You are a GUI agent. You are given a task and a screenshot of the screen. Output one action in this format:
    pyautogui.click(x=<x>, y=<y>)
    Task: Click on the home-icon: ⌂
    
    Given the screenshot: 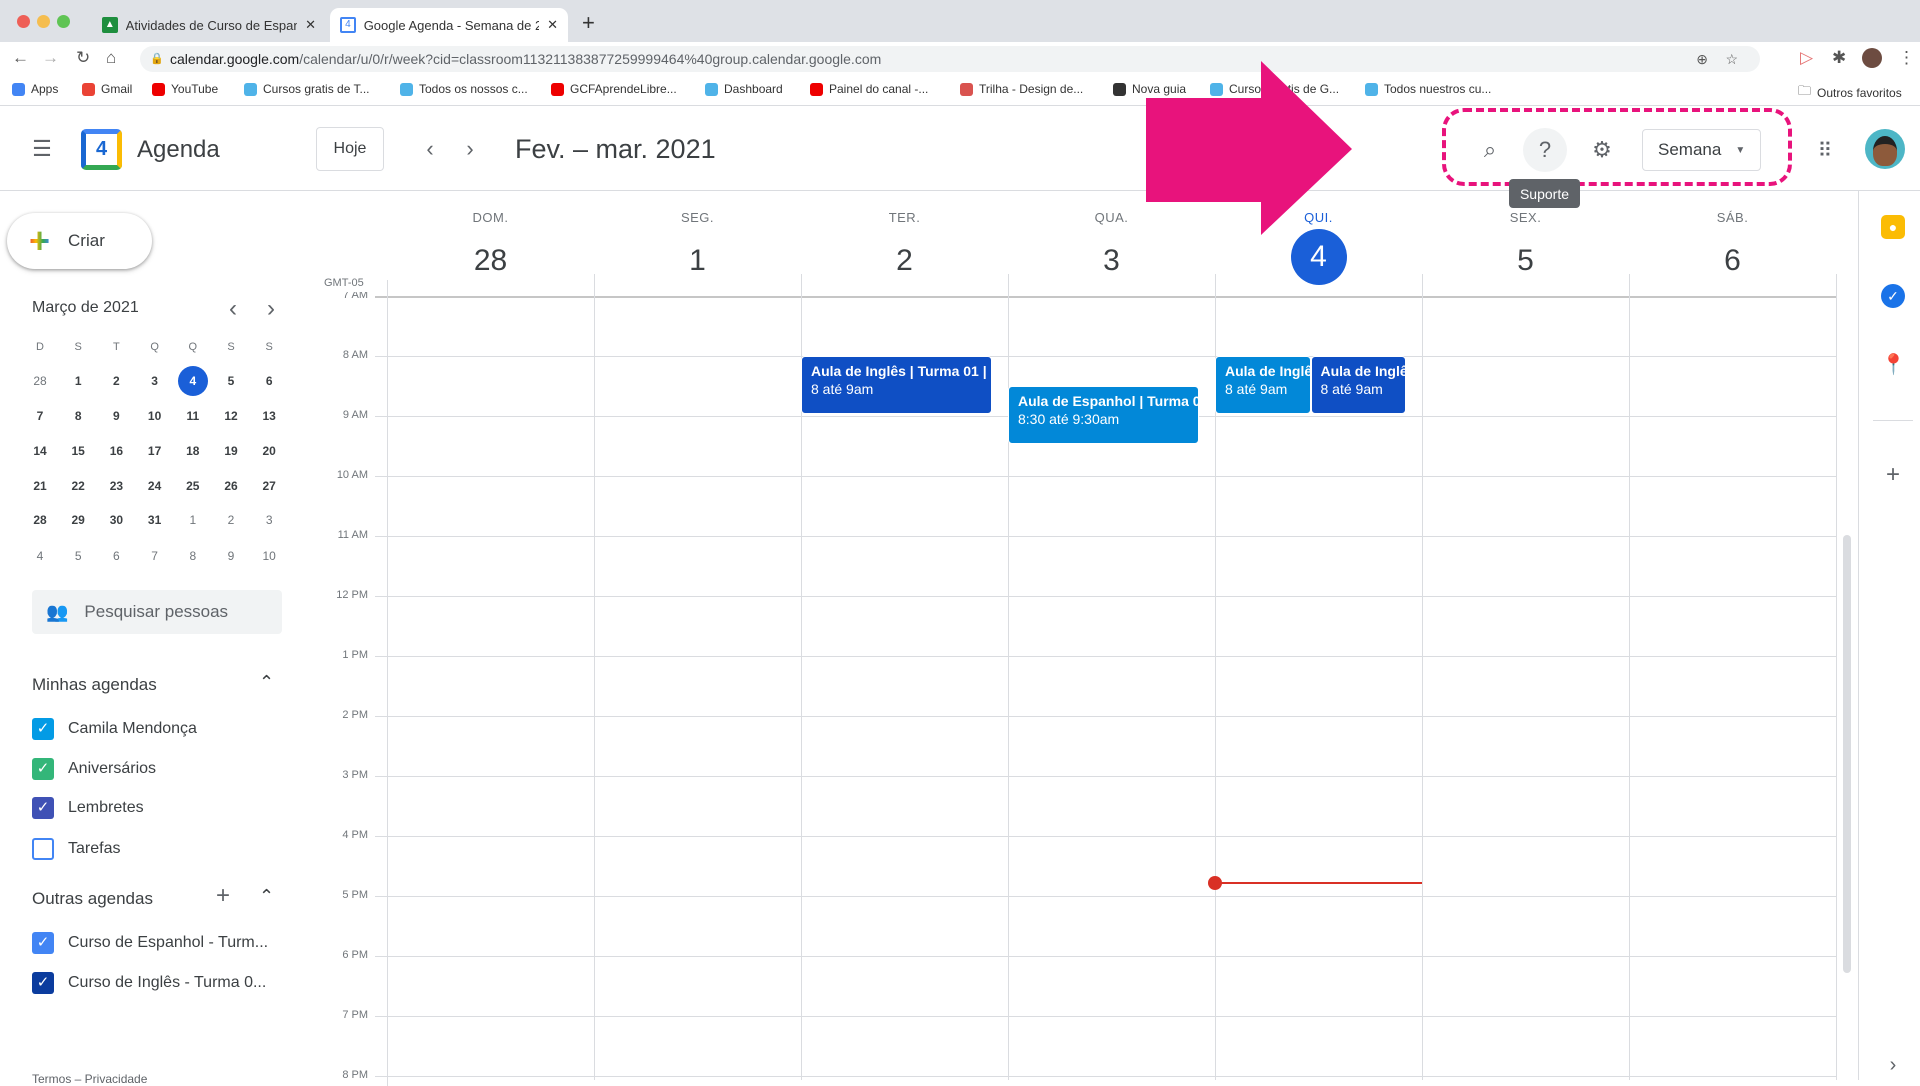 What is the action you would take?
    pyautogui.click(x=111, y=58)
    